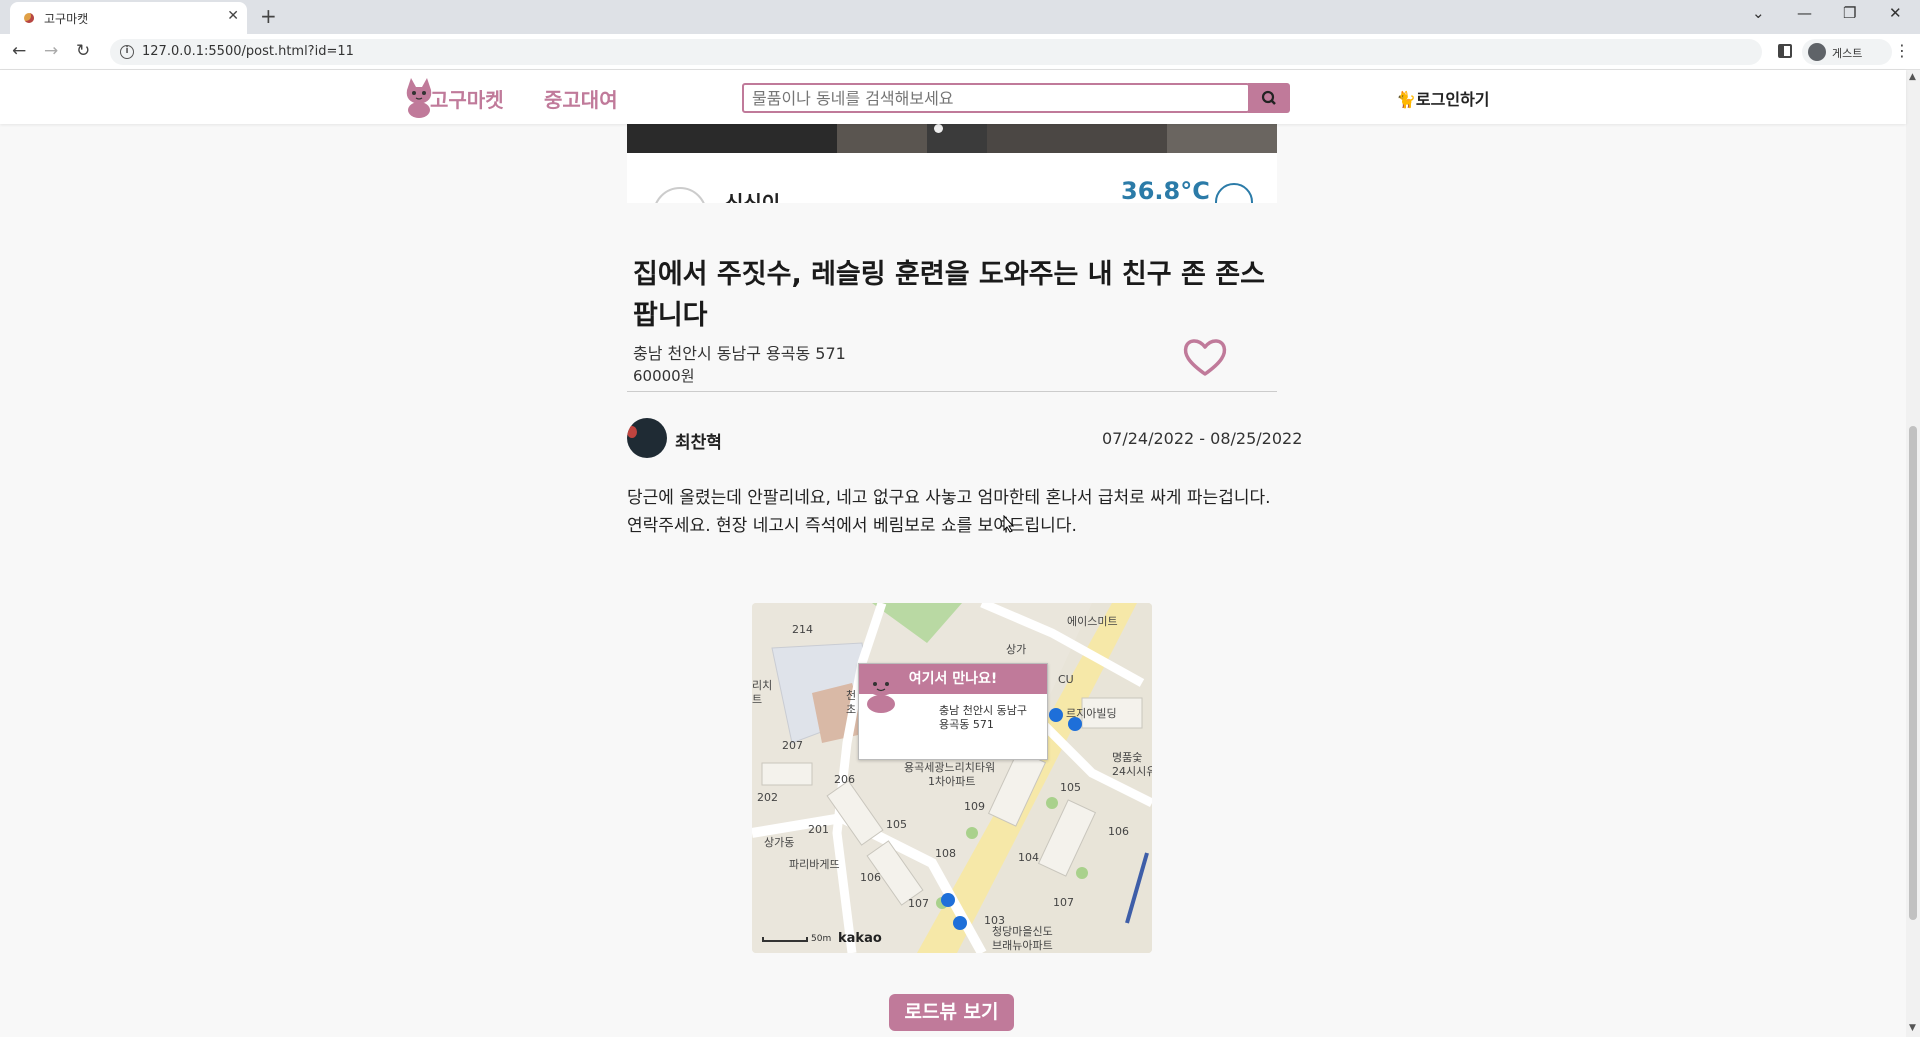 The height and width of the screenshot is (1037, 1920). Describe the element at coordinates (1066, 679) in the screenshot. I see `map-label: CU` at that location.